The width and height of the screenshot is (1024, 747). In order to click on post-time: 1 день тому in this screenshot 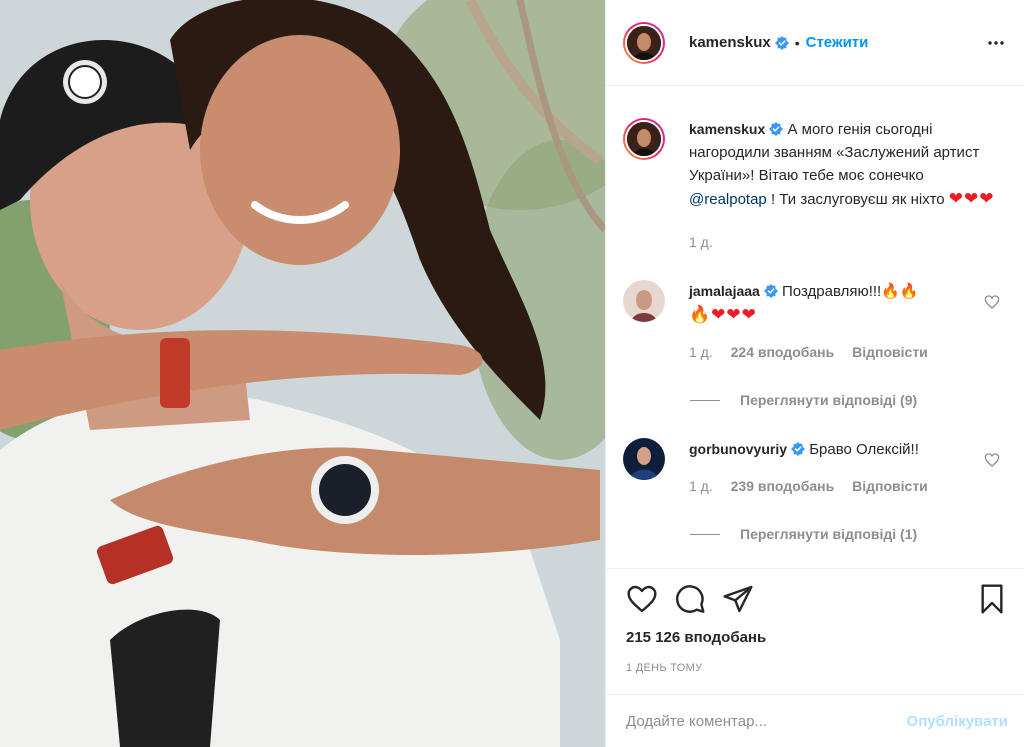, I will do `click(817, 668)`.